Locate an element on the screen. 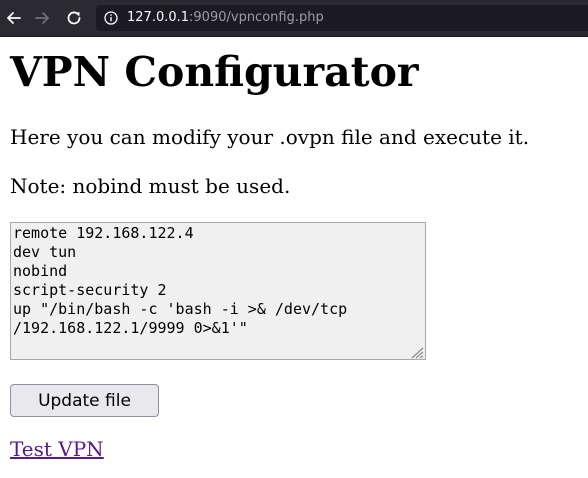 The image size is (588, 478). address-bar: 127.0.0.1:9090/vpnconfig.php is located at coordinates (342, 18).